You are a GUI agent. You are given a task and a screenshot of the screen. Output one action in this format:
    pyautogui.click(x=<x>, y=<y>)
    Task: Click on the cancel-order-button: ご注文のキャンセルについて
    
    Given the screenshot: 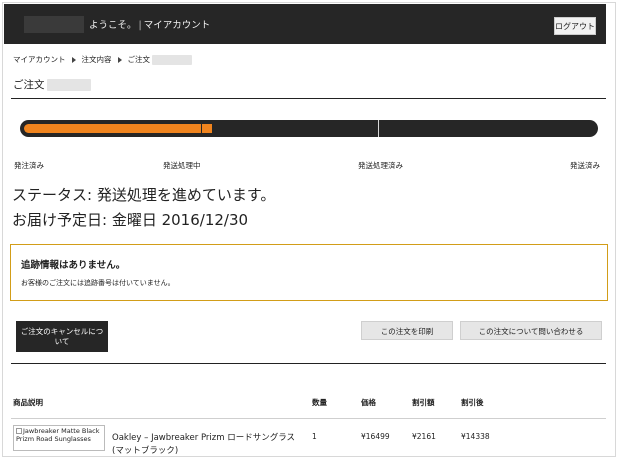 What is the action you would take?
    pyautogui.click(x=62, y=336)
    